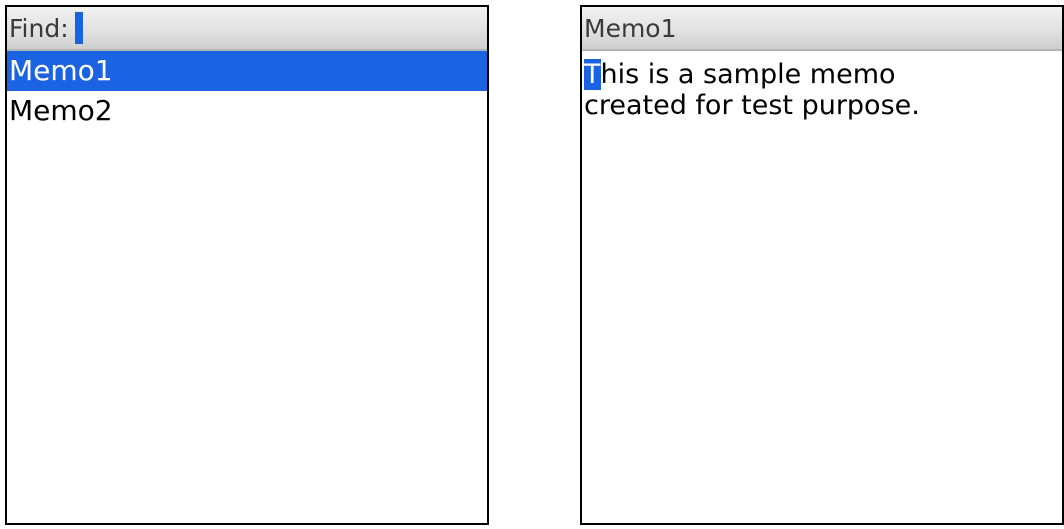 Image resolution: width=1064 pixels, height=529 pixels. I want to click on memo-line-1-text: his is a sample memo, so click(748, 74).